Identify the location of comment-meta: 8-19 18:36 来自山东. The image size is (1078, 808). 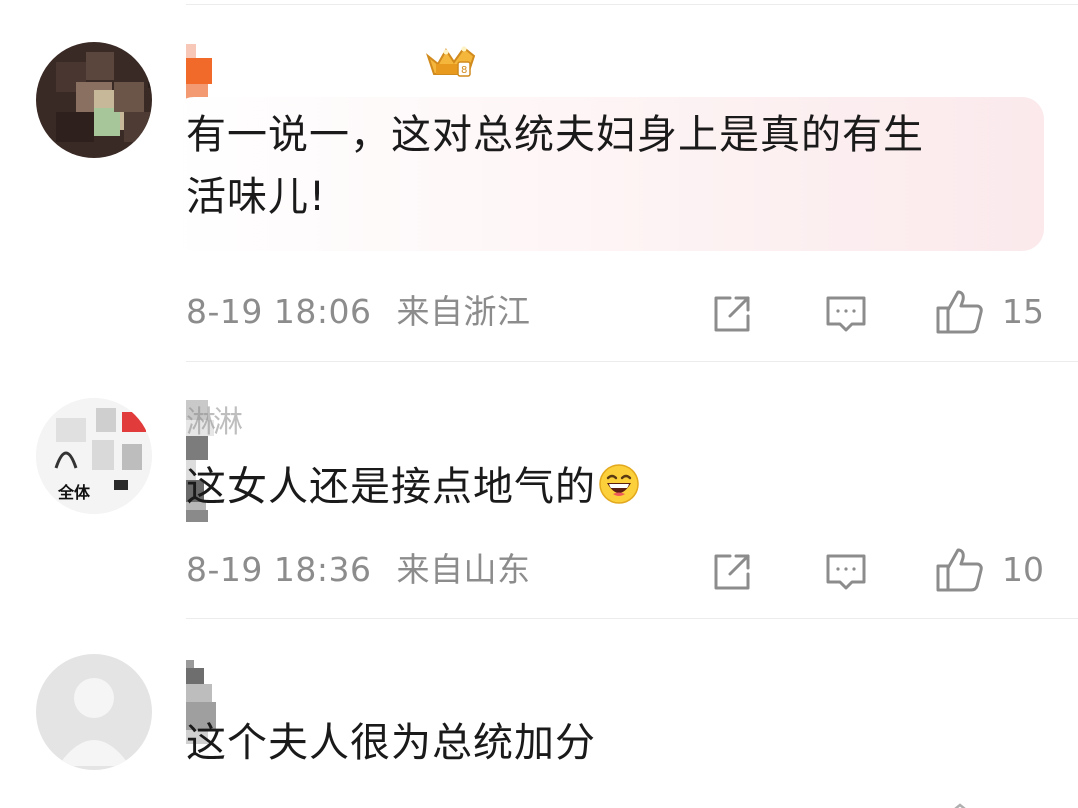
(358, 570).